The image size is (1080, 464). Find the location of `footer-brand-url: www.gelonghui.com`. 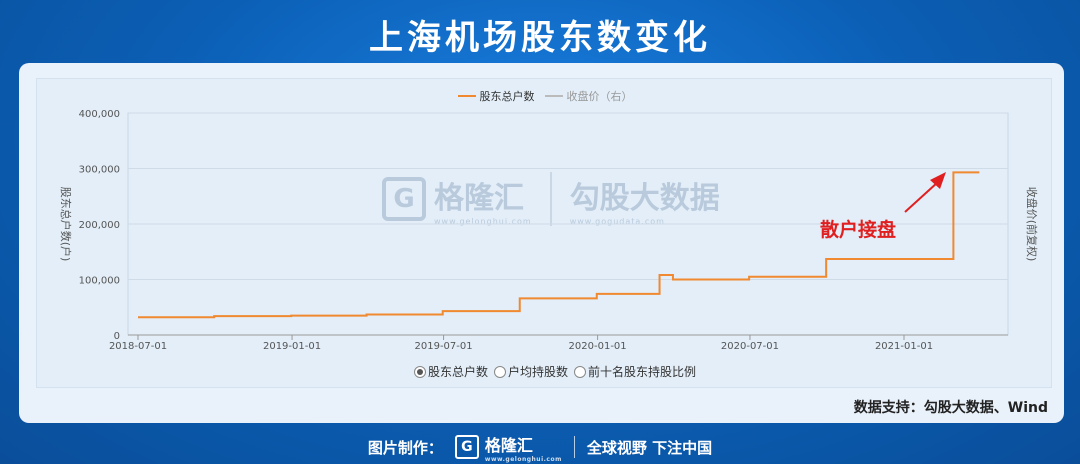

footer-brand-url: www.gelonghui.com is located at coordinates (523, 459).